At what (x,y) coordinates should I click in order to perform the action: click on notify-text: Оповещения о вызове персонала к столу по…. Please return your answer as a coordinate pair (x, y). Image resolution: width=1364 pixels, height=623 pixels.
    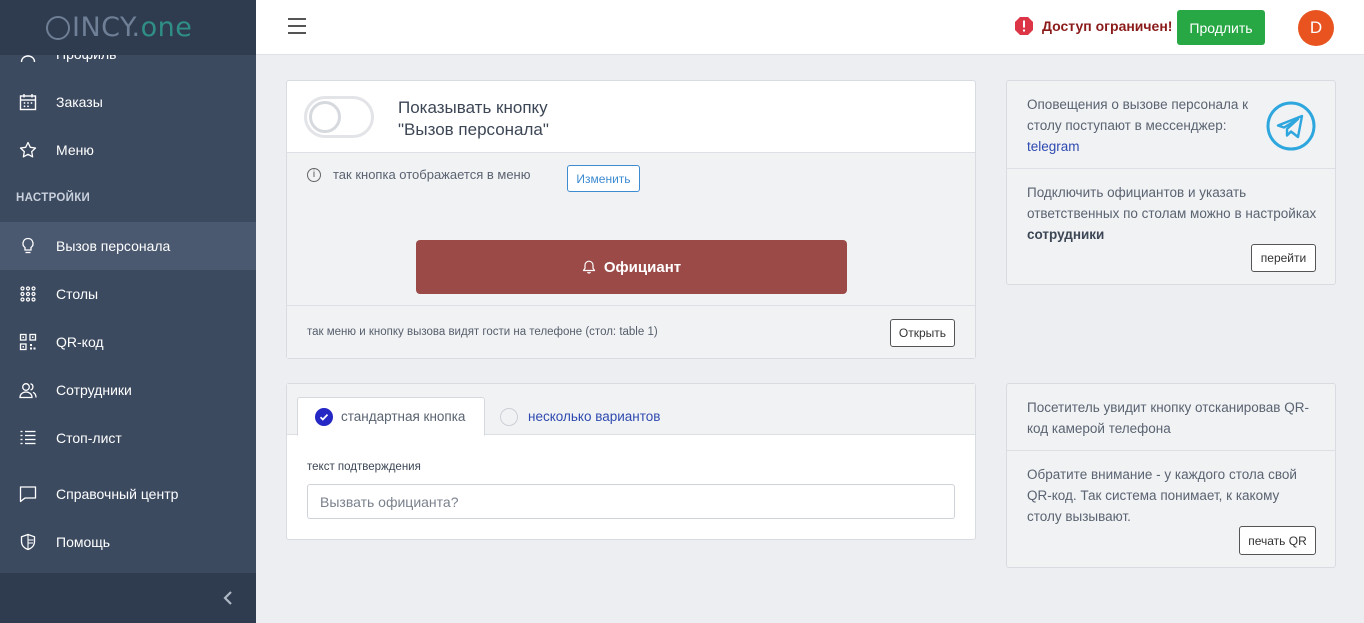
    Looking at the image, I should click on (1142, 125).